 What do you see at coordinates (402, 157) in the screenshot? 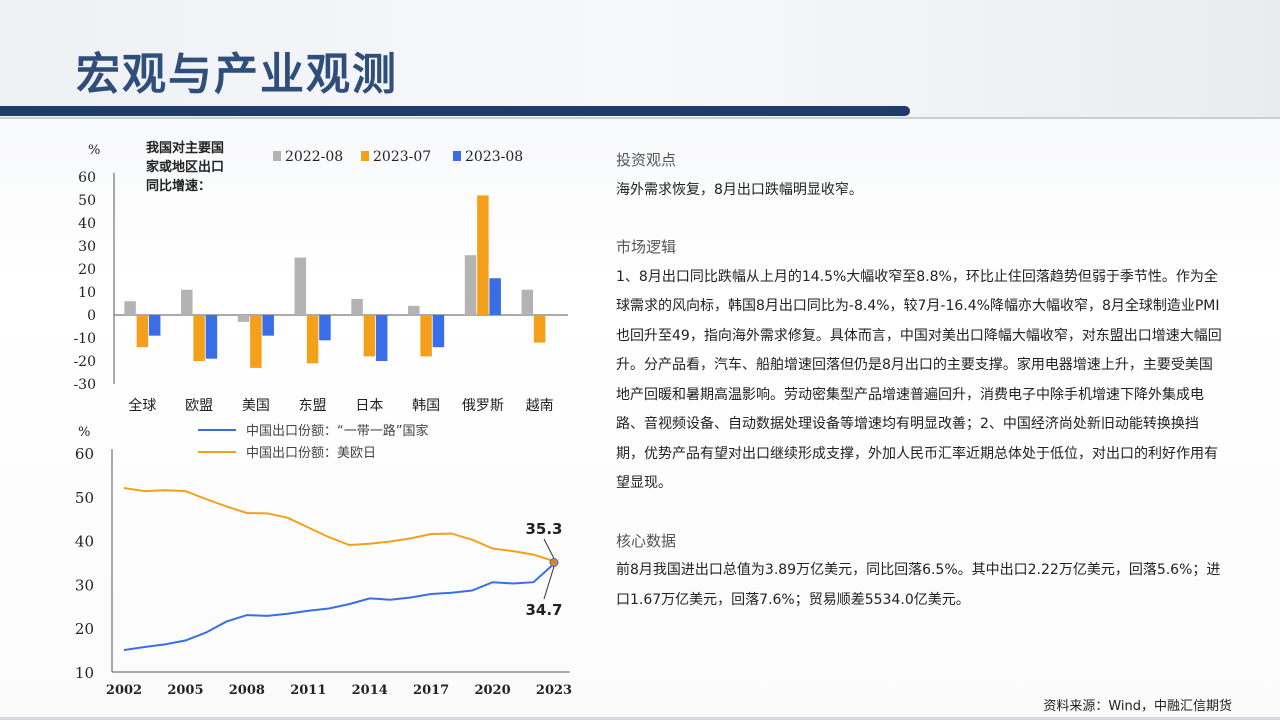
I see `bar-legend-label: 2023-07` at bounding box center [402, 157].